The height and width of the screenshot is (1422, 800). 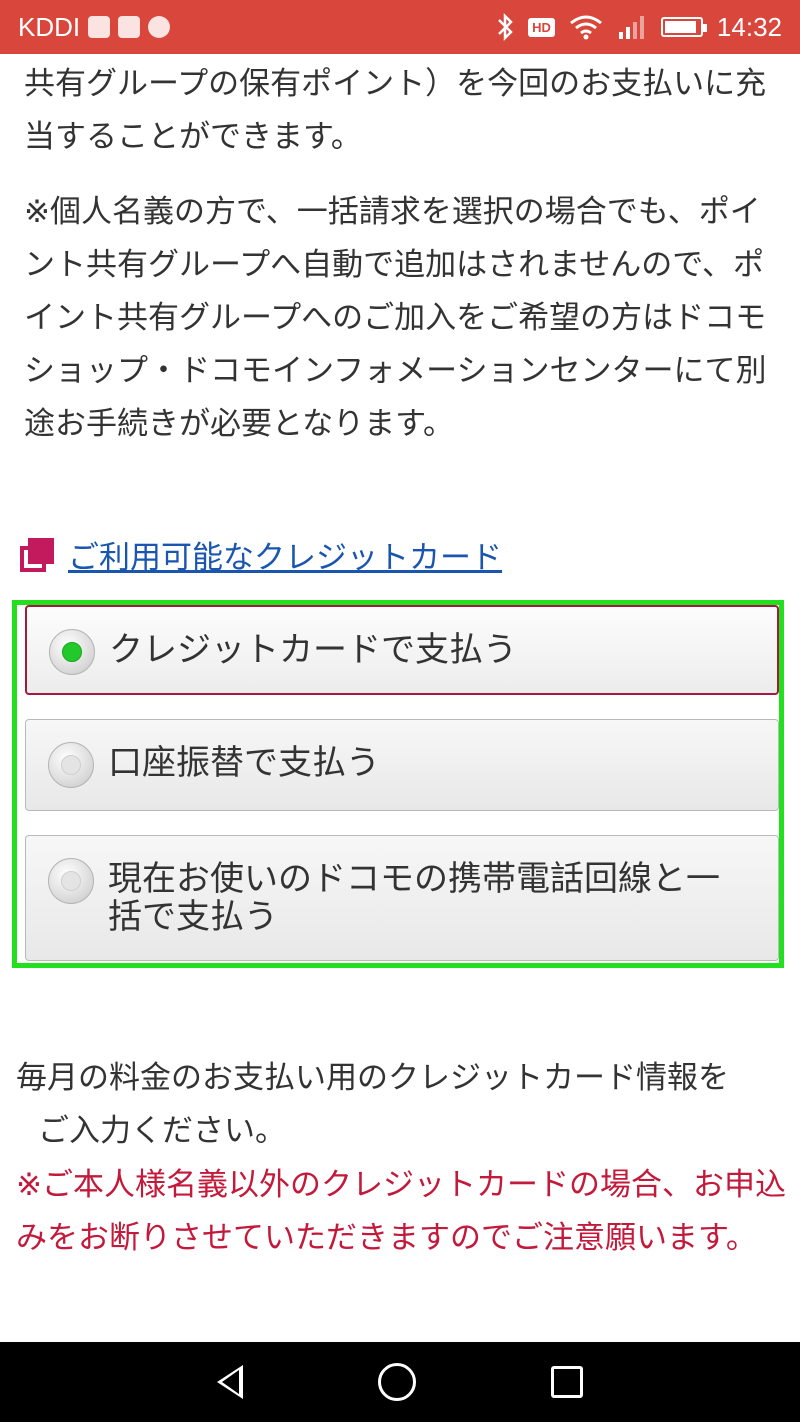 I want to click on battery-level, so click(x=680, y=27).